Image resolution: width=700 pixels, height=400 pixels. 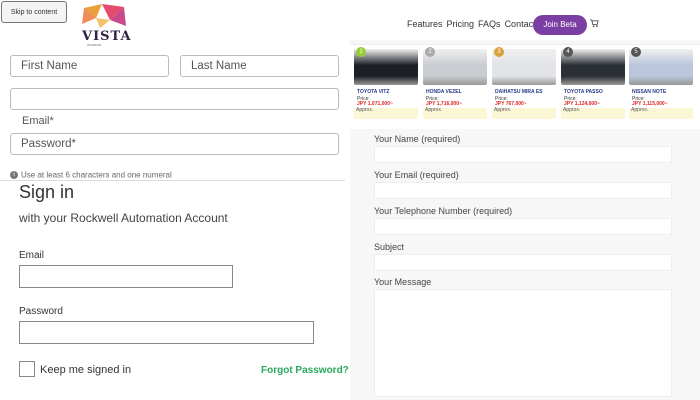 I want to click on subject-label: Subject, so click(x=389, y=247).